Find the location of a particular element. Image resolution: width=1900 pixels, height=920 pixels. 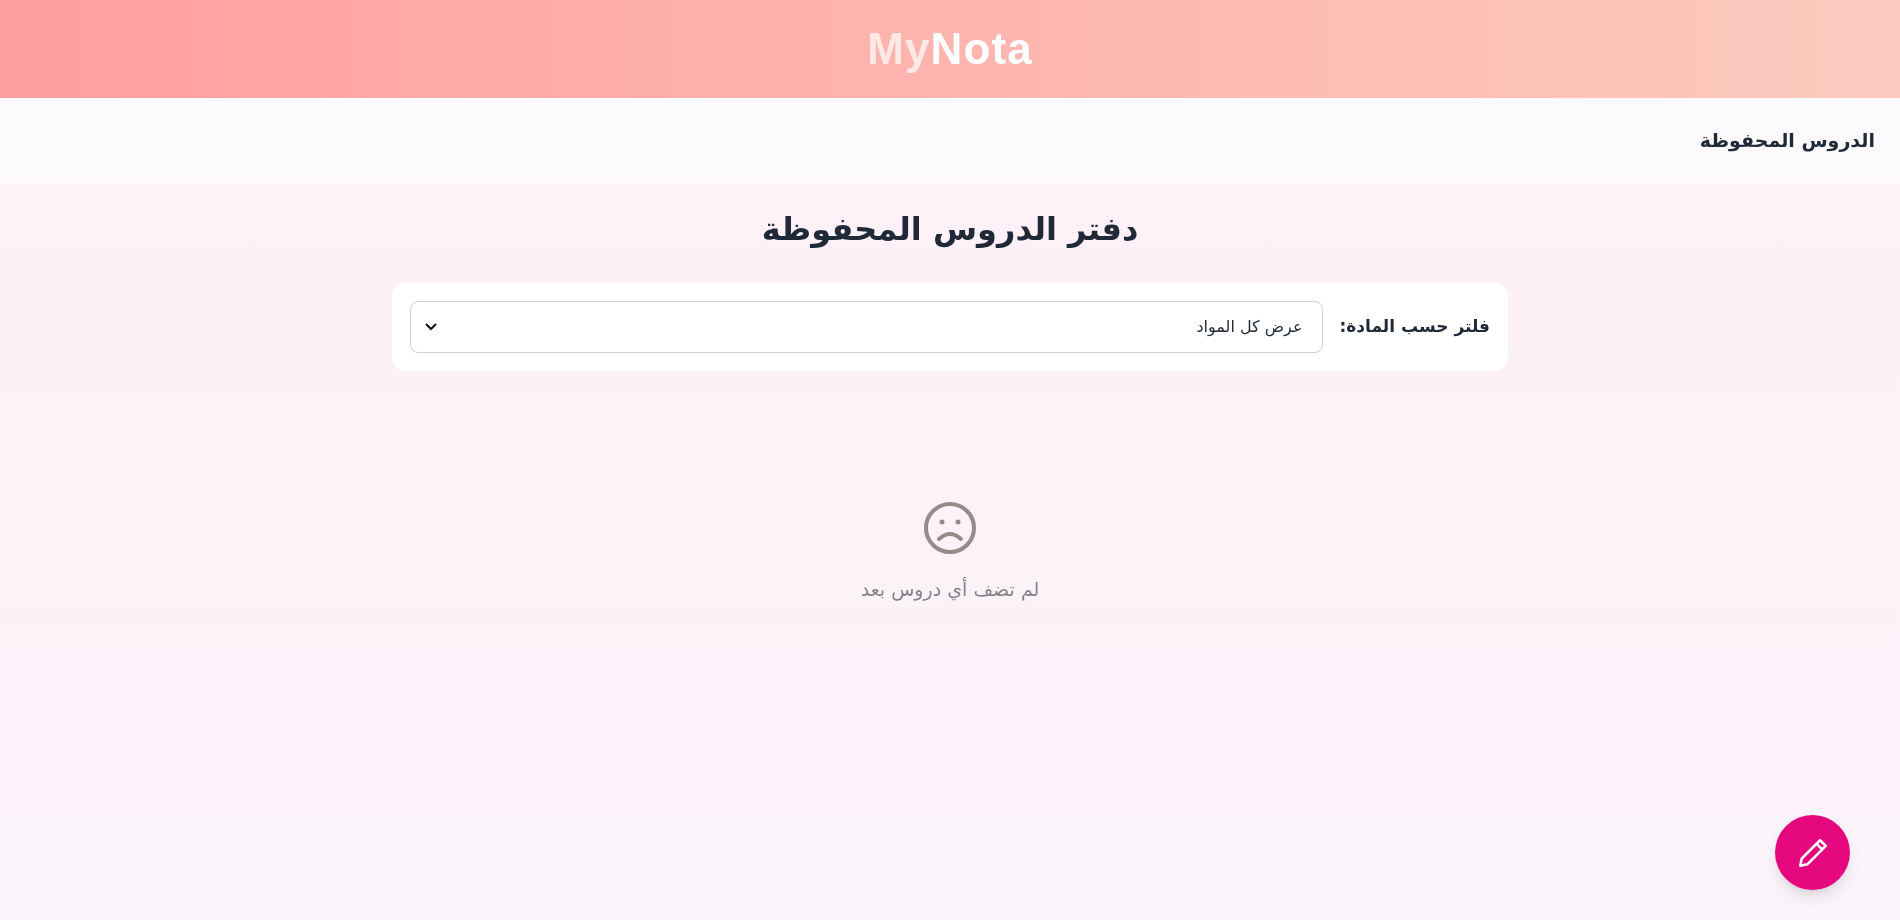

sad-face-icon is located at coordinates (950, 528).